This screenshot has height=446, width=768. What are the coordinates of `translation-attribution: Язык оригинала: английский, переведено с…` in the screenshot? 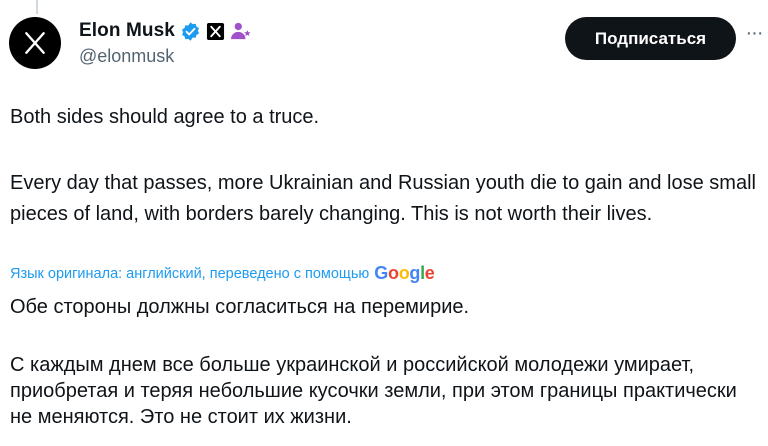 It's located at (222, 273).